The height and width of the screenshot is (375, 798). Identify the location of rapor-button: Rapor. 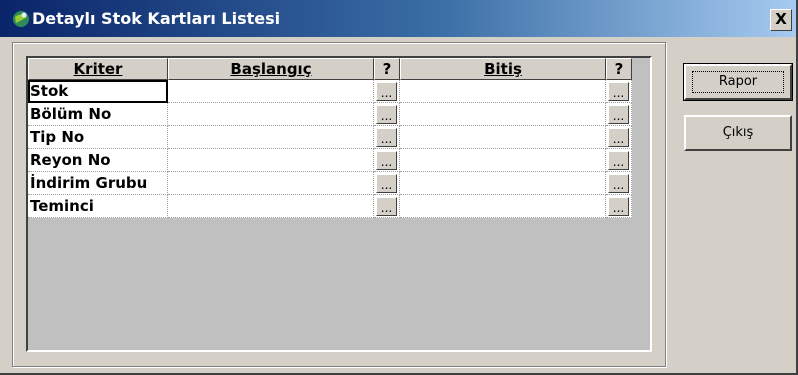
(738, 82).